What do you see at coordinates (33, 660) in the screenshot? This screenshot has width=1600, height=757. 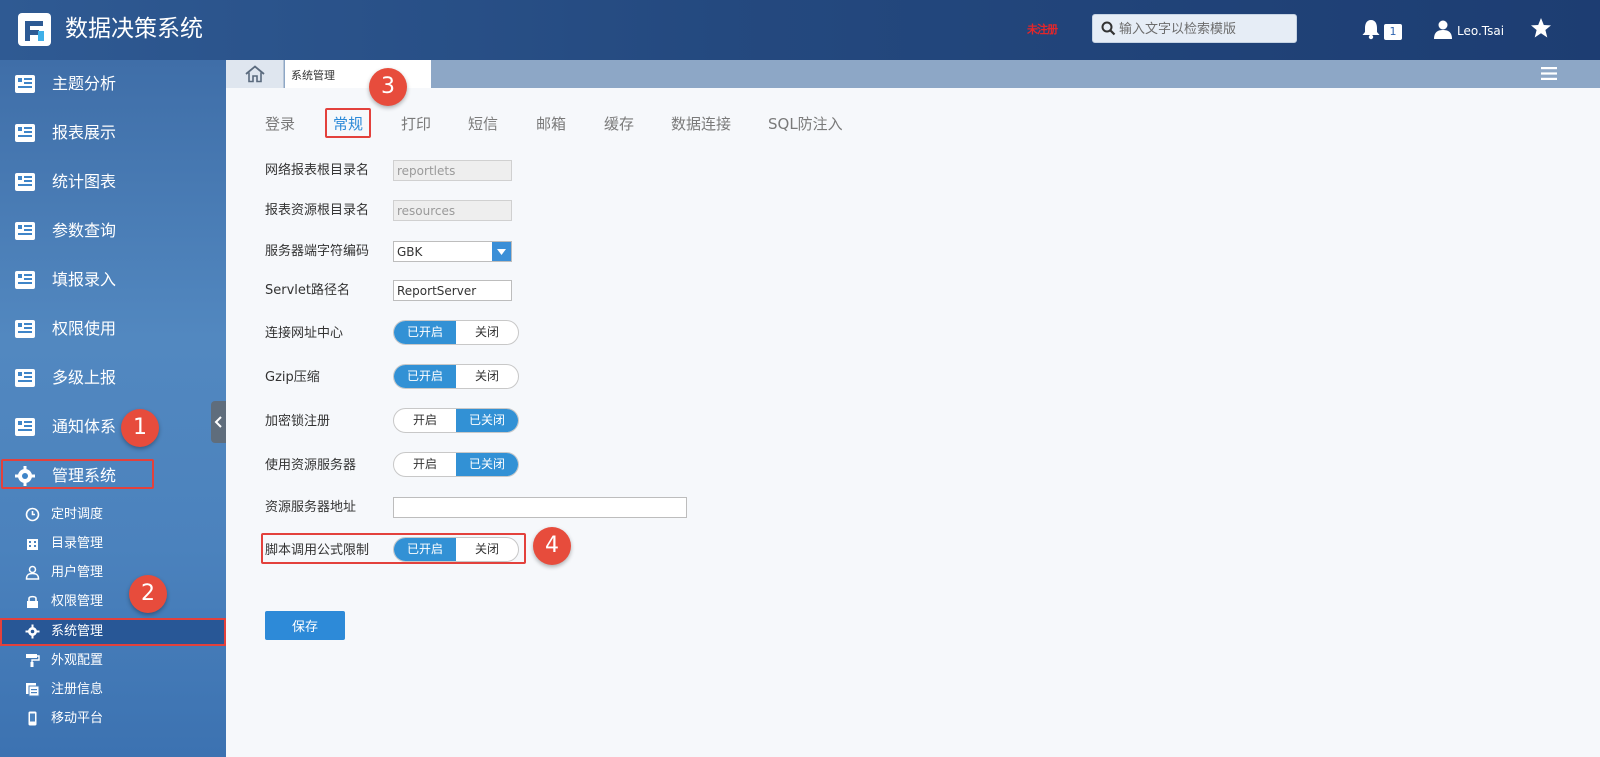 I see `paint-roller-icon` at bounding box center [33, 660].